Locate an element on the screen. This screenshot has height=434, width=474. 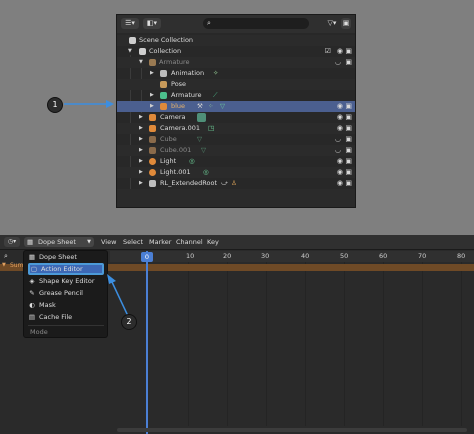
tree-row-camera: ▶ Camera ◉ ▣ is located at coordinates (236, 117).